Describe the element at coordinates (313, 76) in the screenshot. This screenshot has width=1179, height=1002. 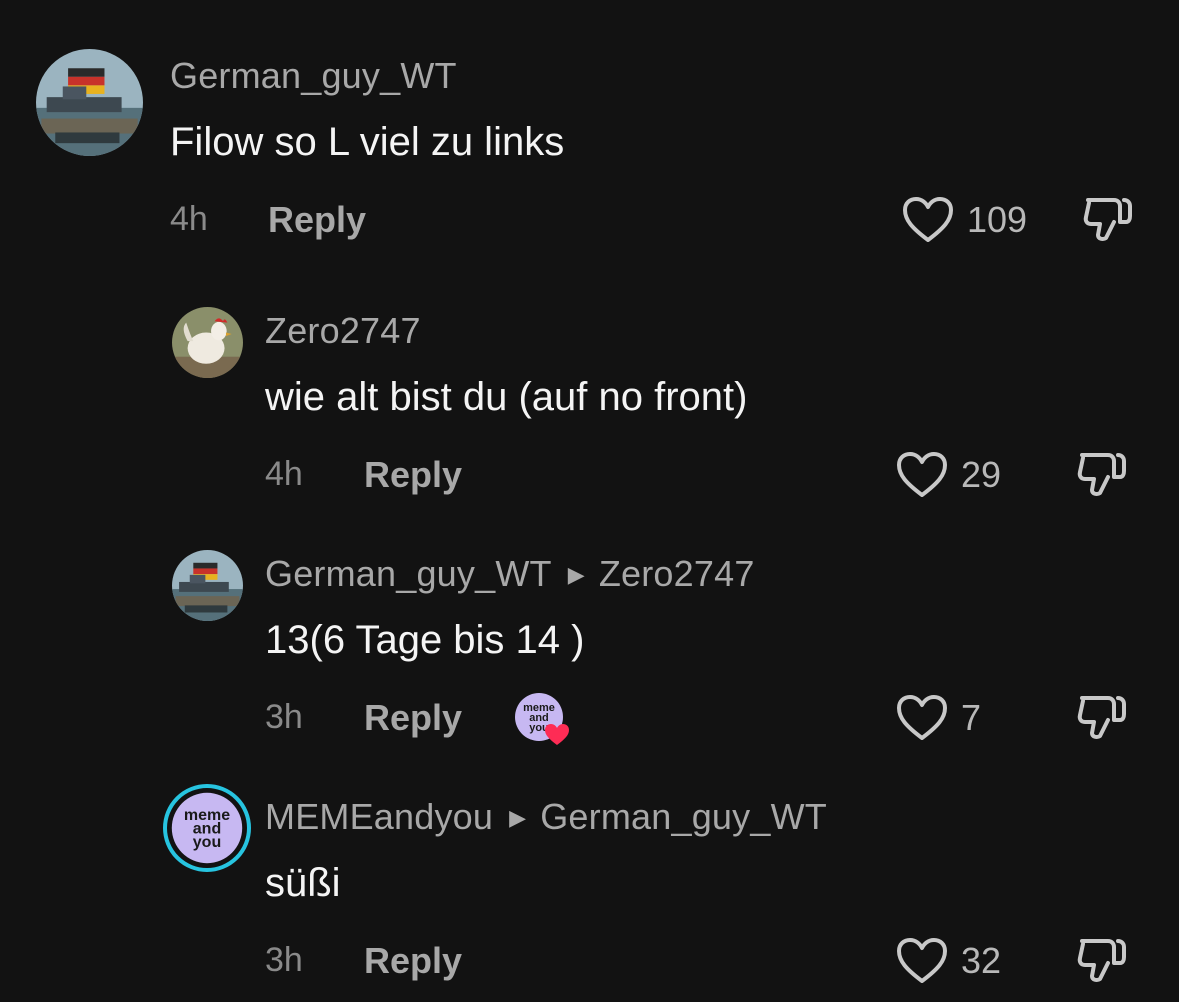
I see `comment-username: German_guy_WT` at that location.